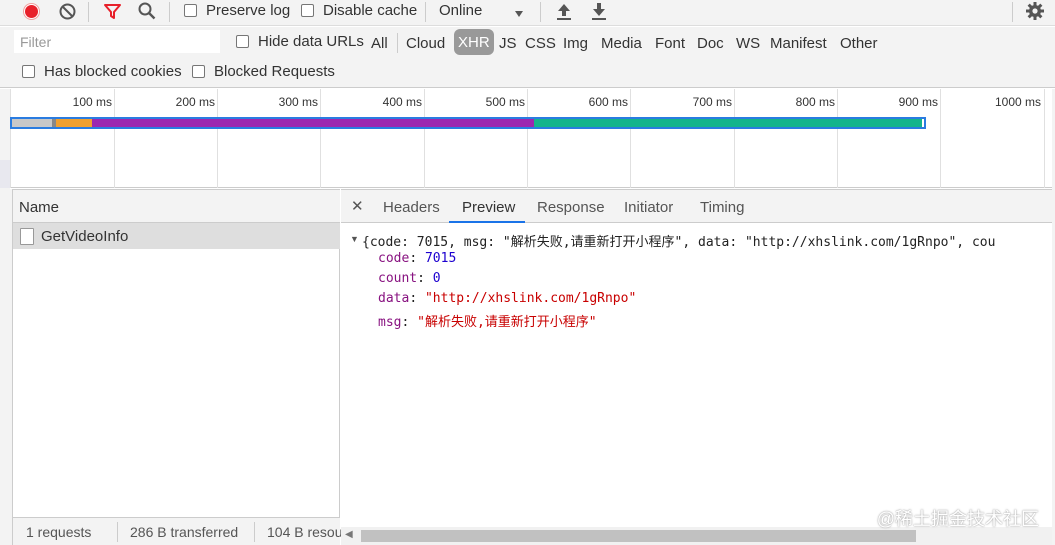 The height and width of the screenshot is (545, 1055). What do you see at coordinates (527, 13) in the screenshot?
I see `devtools-toolbar: Preserve log Disable cache Online` at bounding box center [527, 13].